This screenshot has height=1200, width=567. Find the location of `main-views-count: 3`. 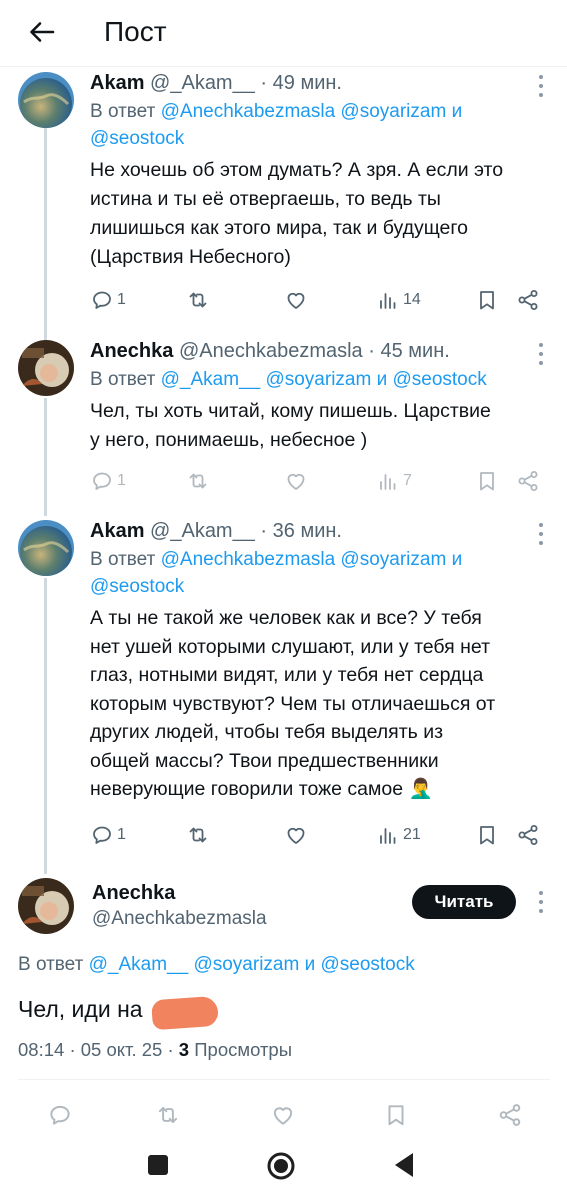

main-views-count: 3 is located at coordinates (184, 1049).